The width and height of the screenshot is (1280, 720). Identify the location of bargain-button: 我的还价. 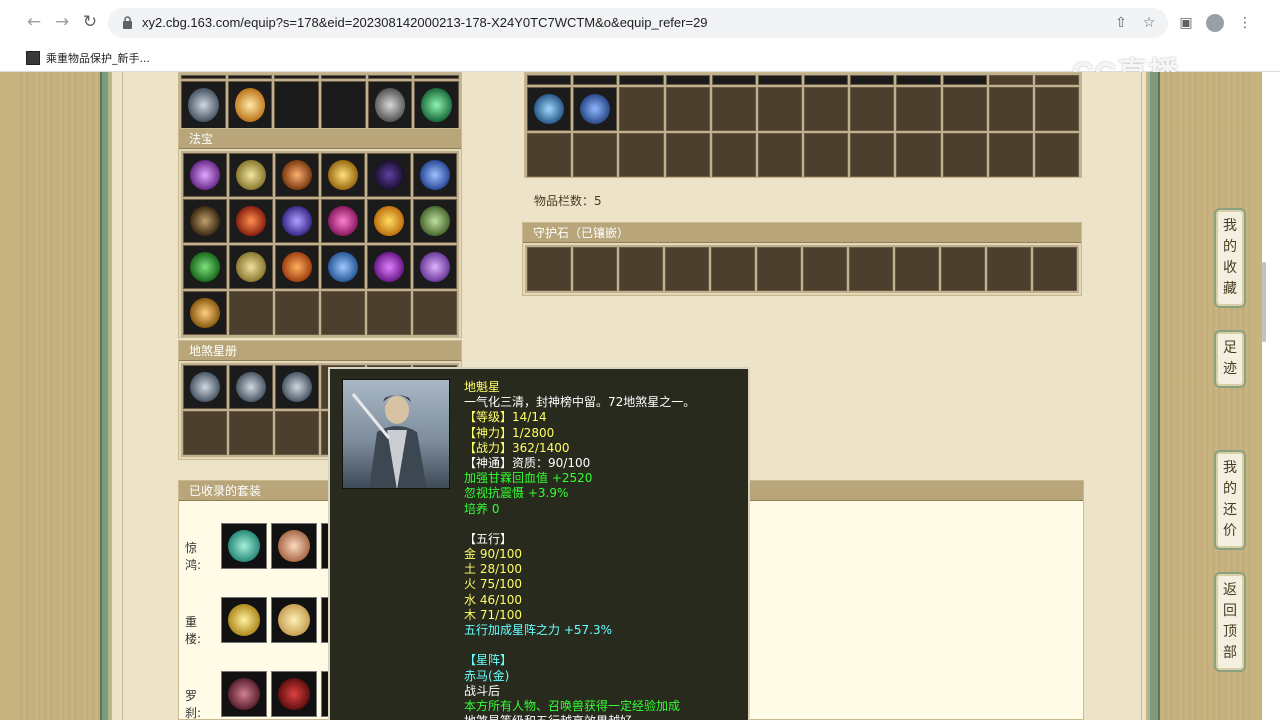
(1230, 500).